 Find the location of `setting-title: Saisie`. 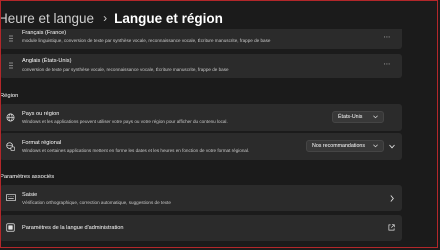

setting-title: Saisie is located at coordinates (30, 195).